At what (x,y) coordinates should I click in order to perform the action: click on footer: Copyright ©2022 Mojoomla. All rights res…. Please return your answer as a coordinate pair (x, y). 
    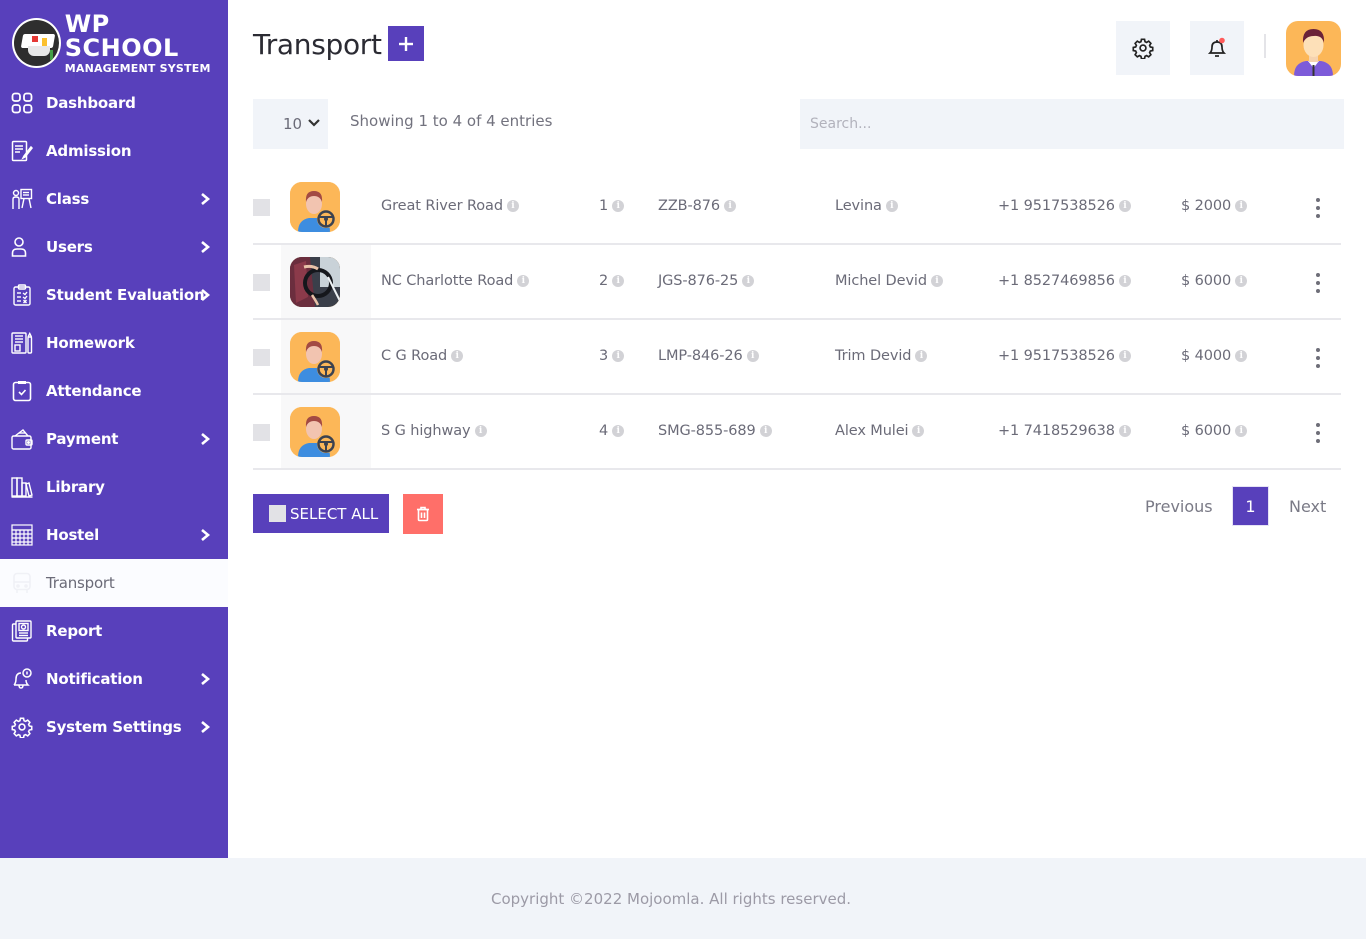
    Looking at the image, I should click on (683, 898).